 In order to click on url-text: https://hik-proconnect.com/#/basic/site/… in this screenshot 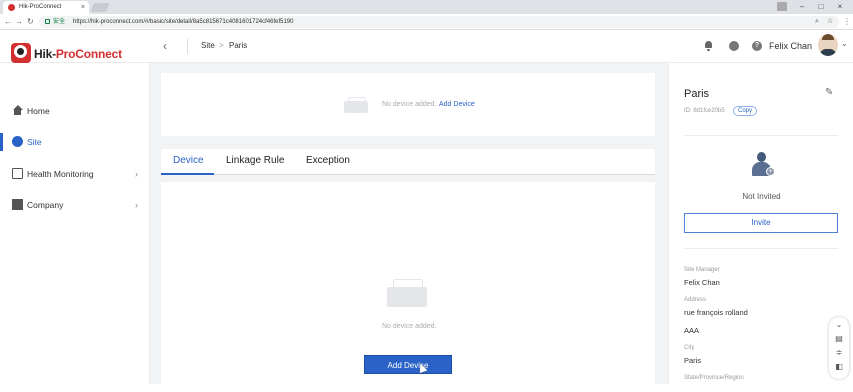, I will do `click(183, 22)`.